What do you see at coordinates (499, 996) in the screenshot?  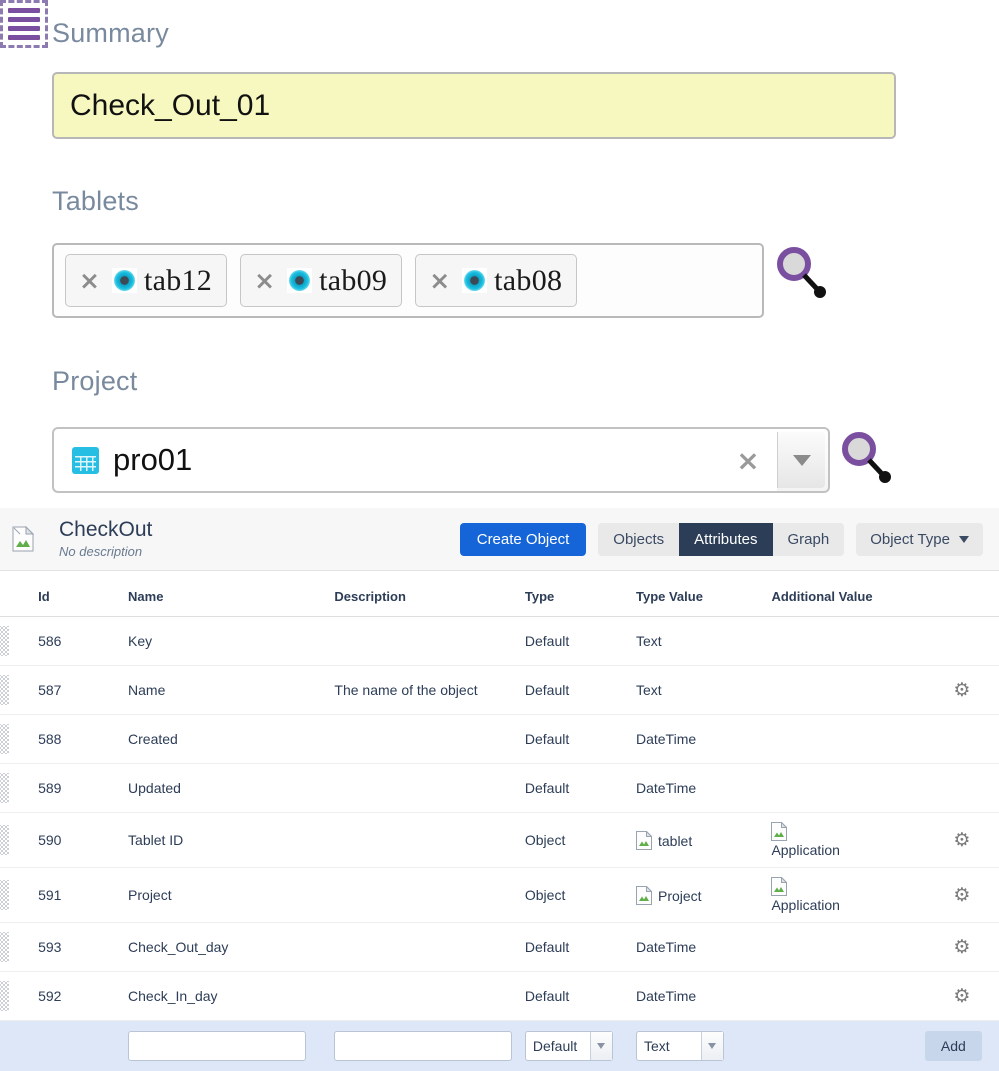 I see `table-row: 592 Check_In_day Default DateTime ⚙` at bounding box center [499, 996].